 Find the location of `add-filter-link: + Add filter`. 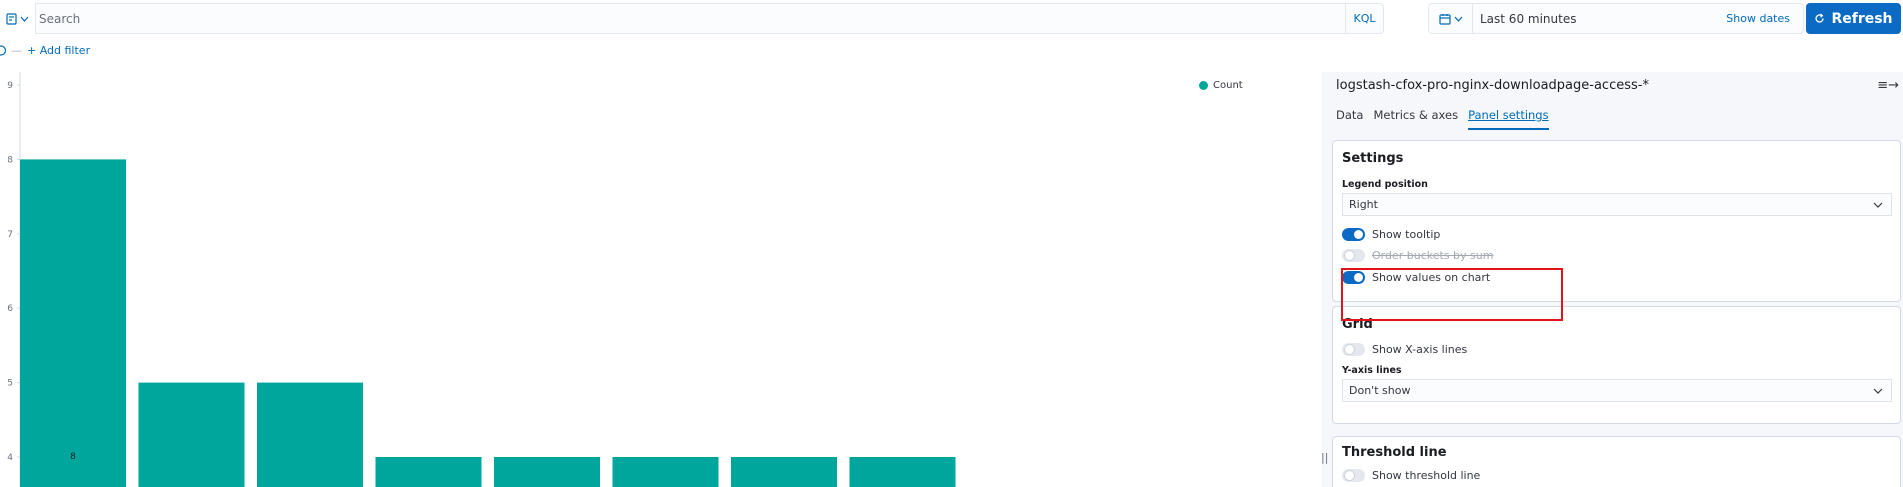

add-filter-link: + Add filter is located at coordinates (58, 50).